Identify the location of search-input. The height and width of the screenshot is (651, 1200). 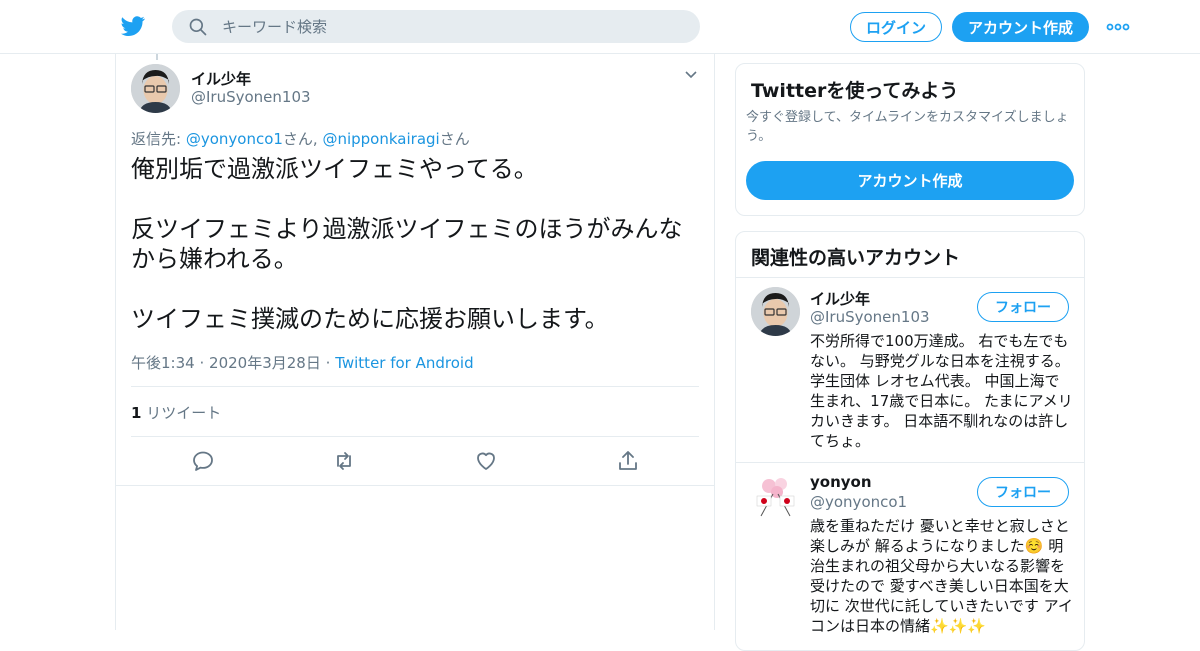
(452, 26).